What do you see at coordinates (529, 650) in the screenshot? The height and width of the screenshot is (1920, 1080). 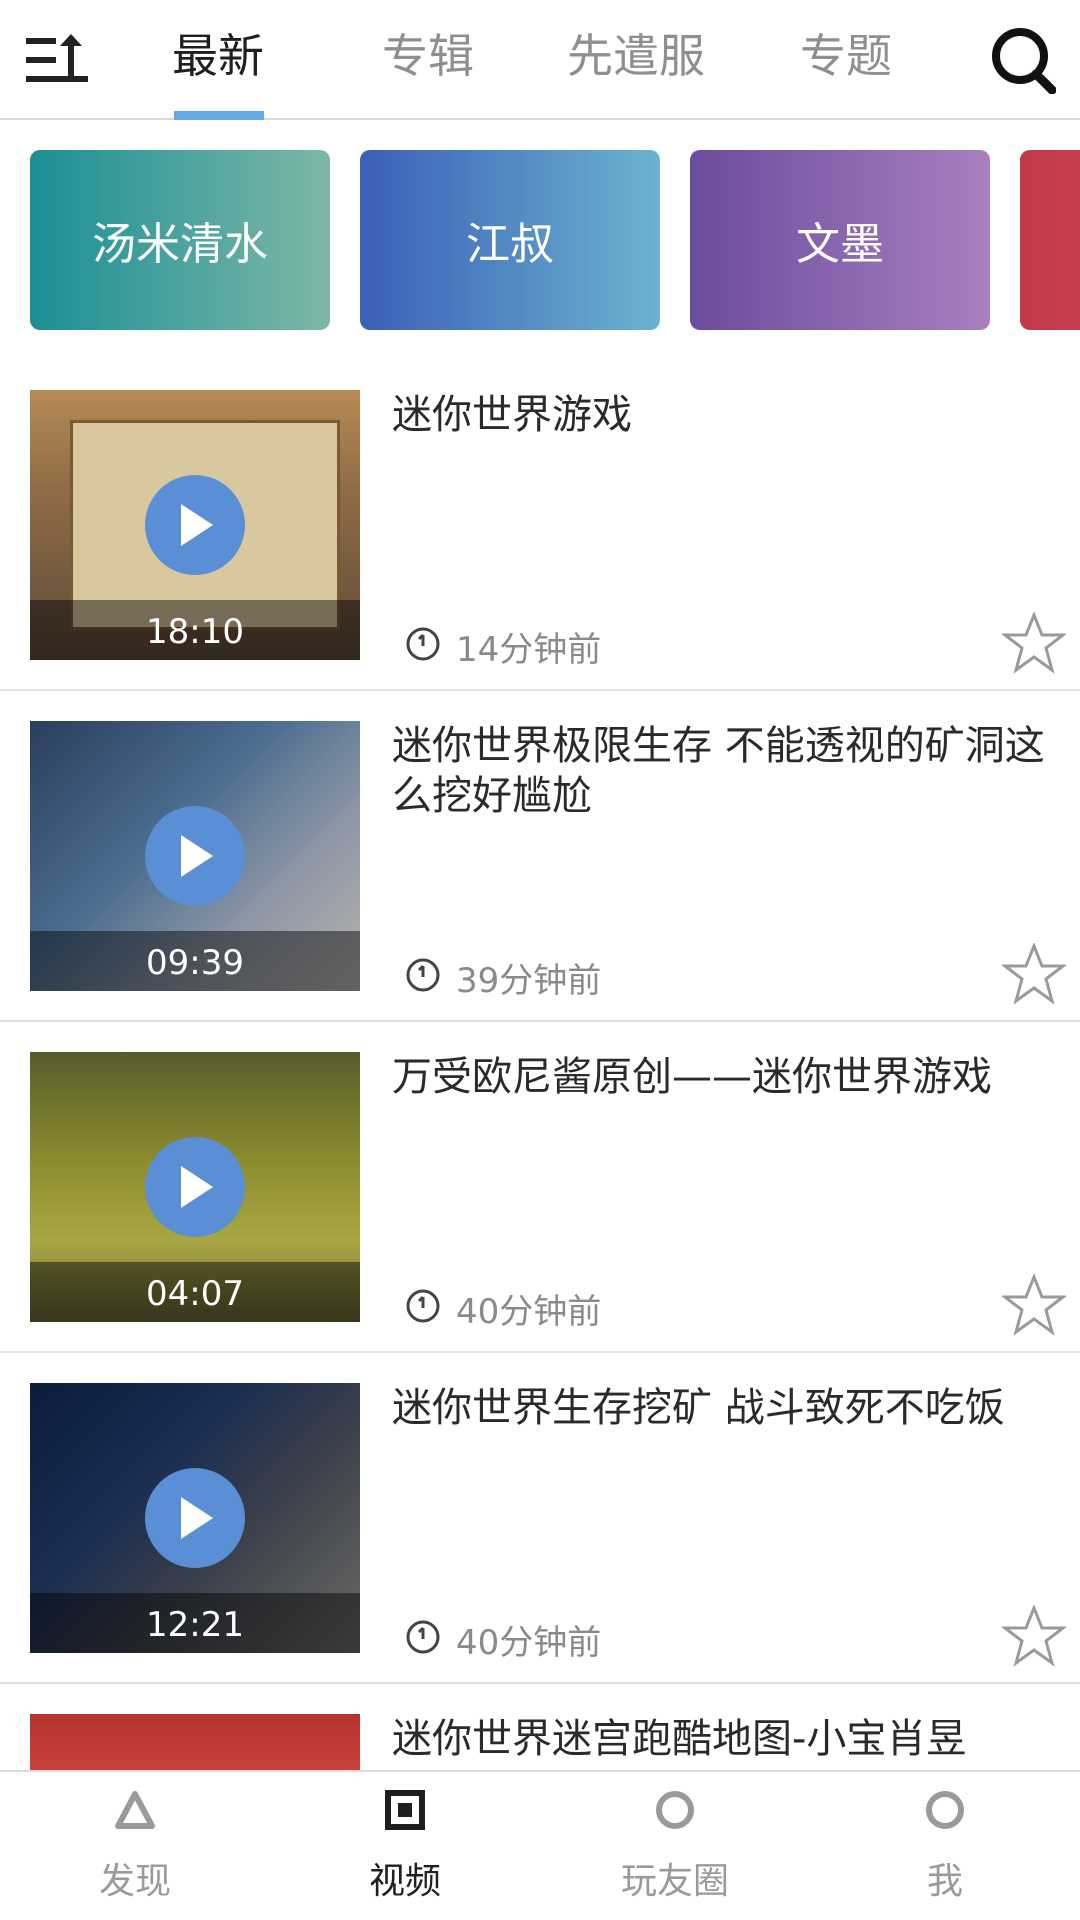 I see `posted-time: 14分钟前` at bounding box center [529, 650].